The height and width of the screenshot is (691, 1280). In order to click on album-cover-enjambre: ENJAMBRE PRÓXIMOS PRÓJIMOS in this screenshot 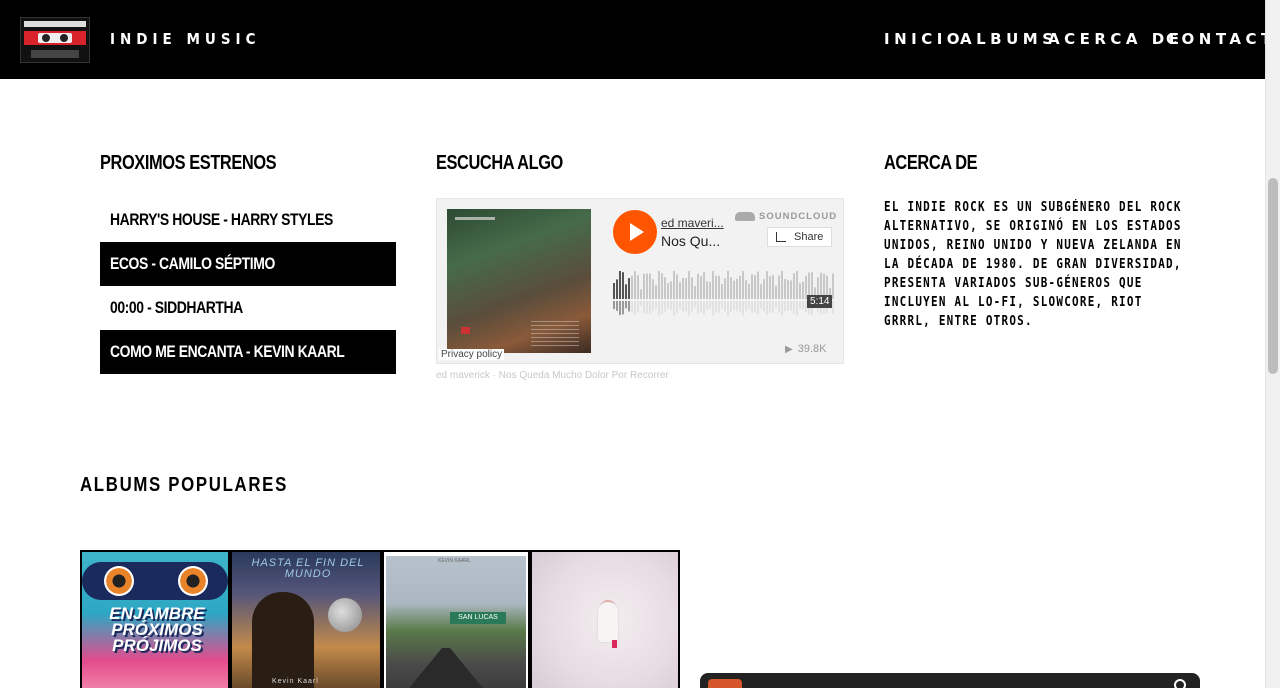, I will do `click(155, 619)`.